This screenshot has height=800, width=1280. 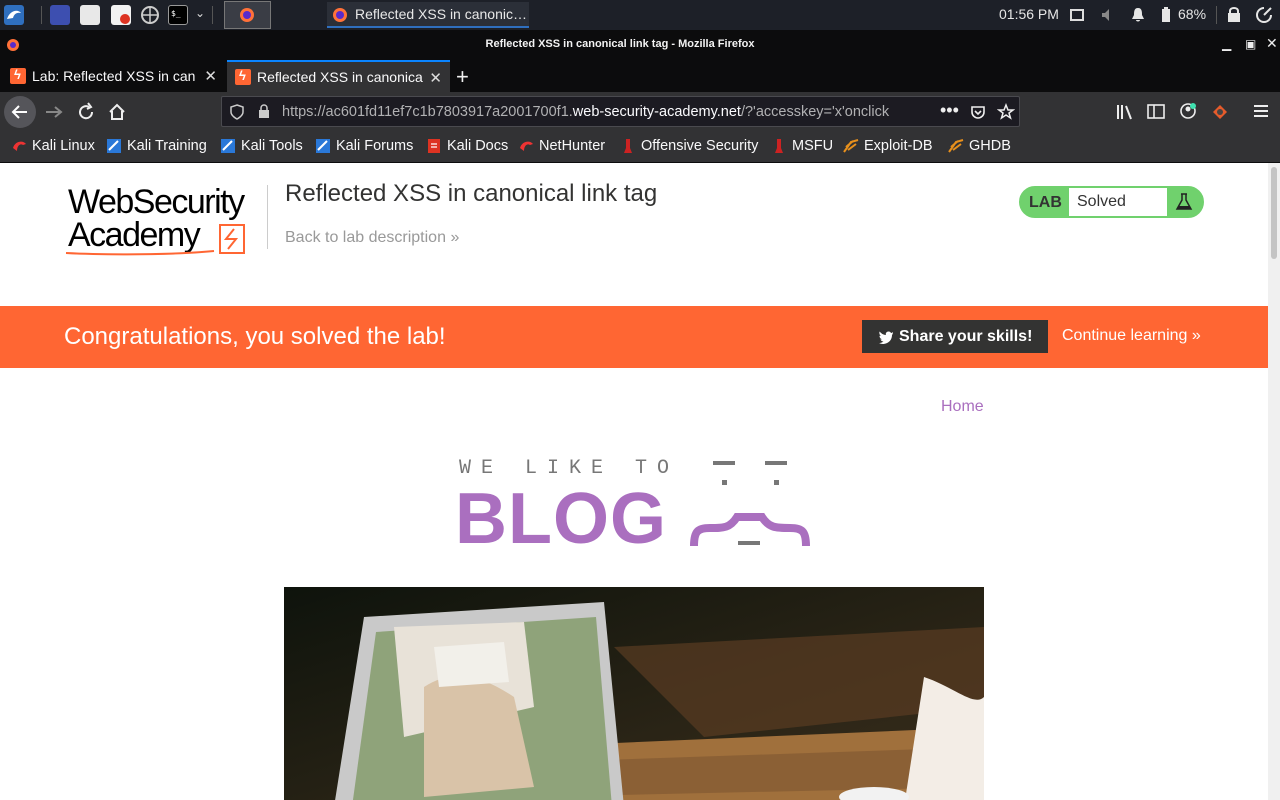 I want to click on continue-learning-link: Continue learning », so click(x=1131, y=336).